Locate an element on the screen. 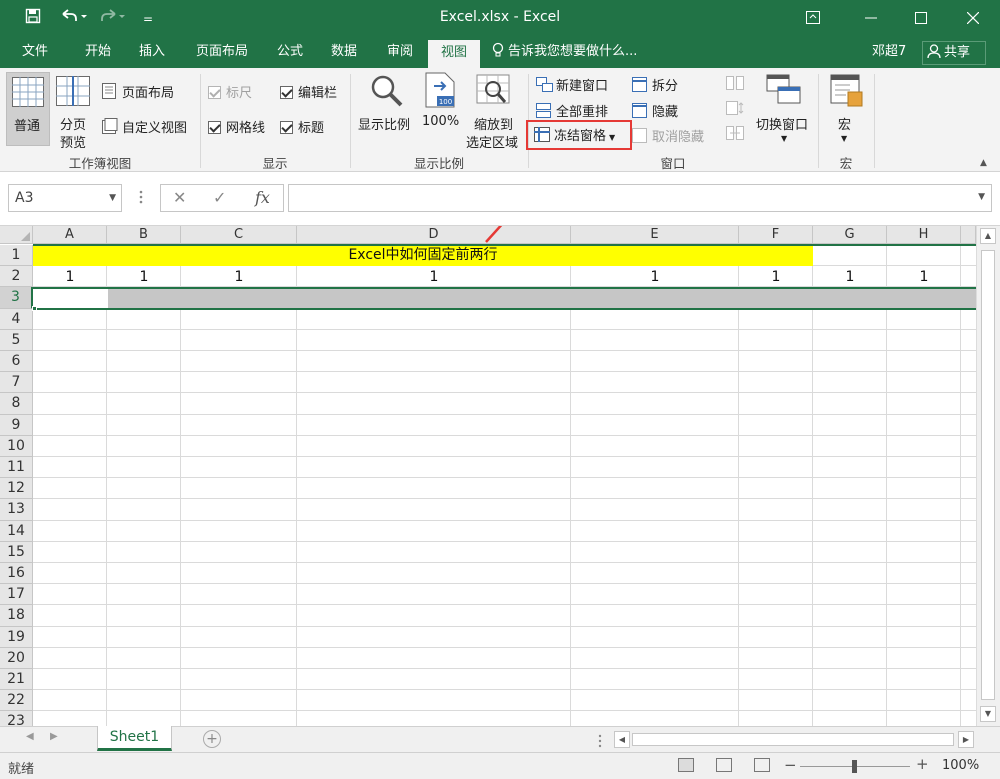  vertical-scrollbar: ▲ ▼ is located at coordinates (988, 476).